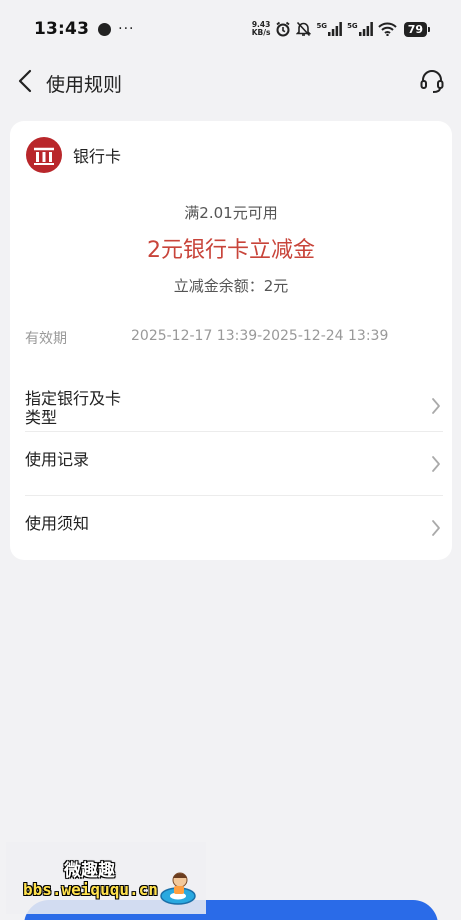 The image size is (461, 920). I want to click on back-button, so click(25, 83).